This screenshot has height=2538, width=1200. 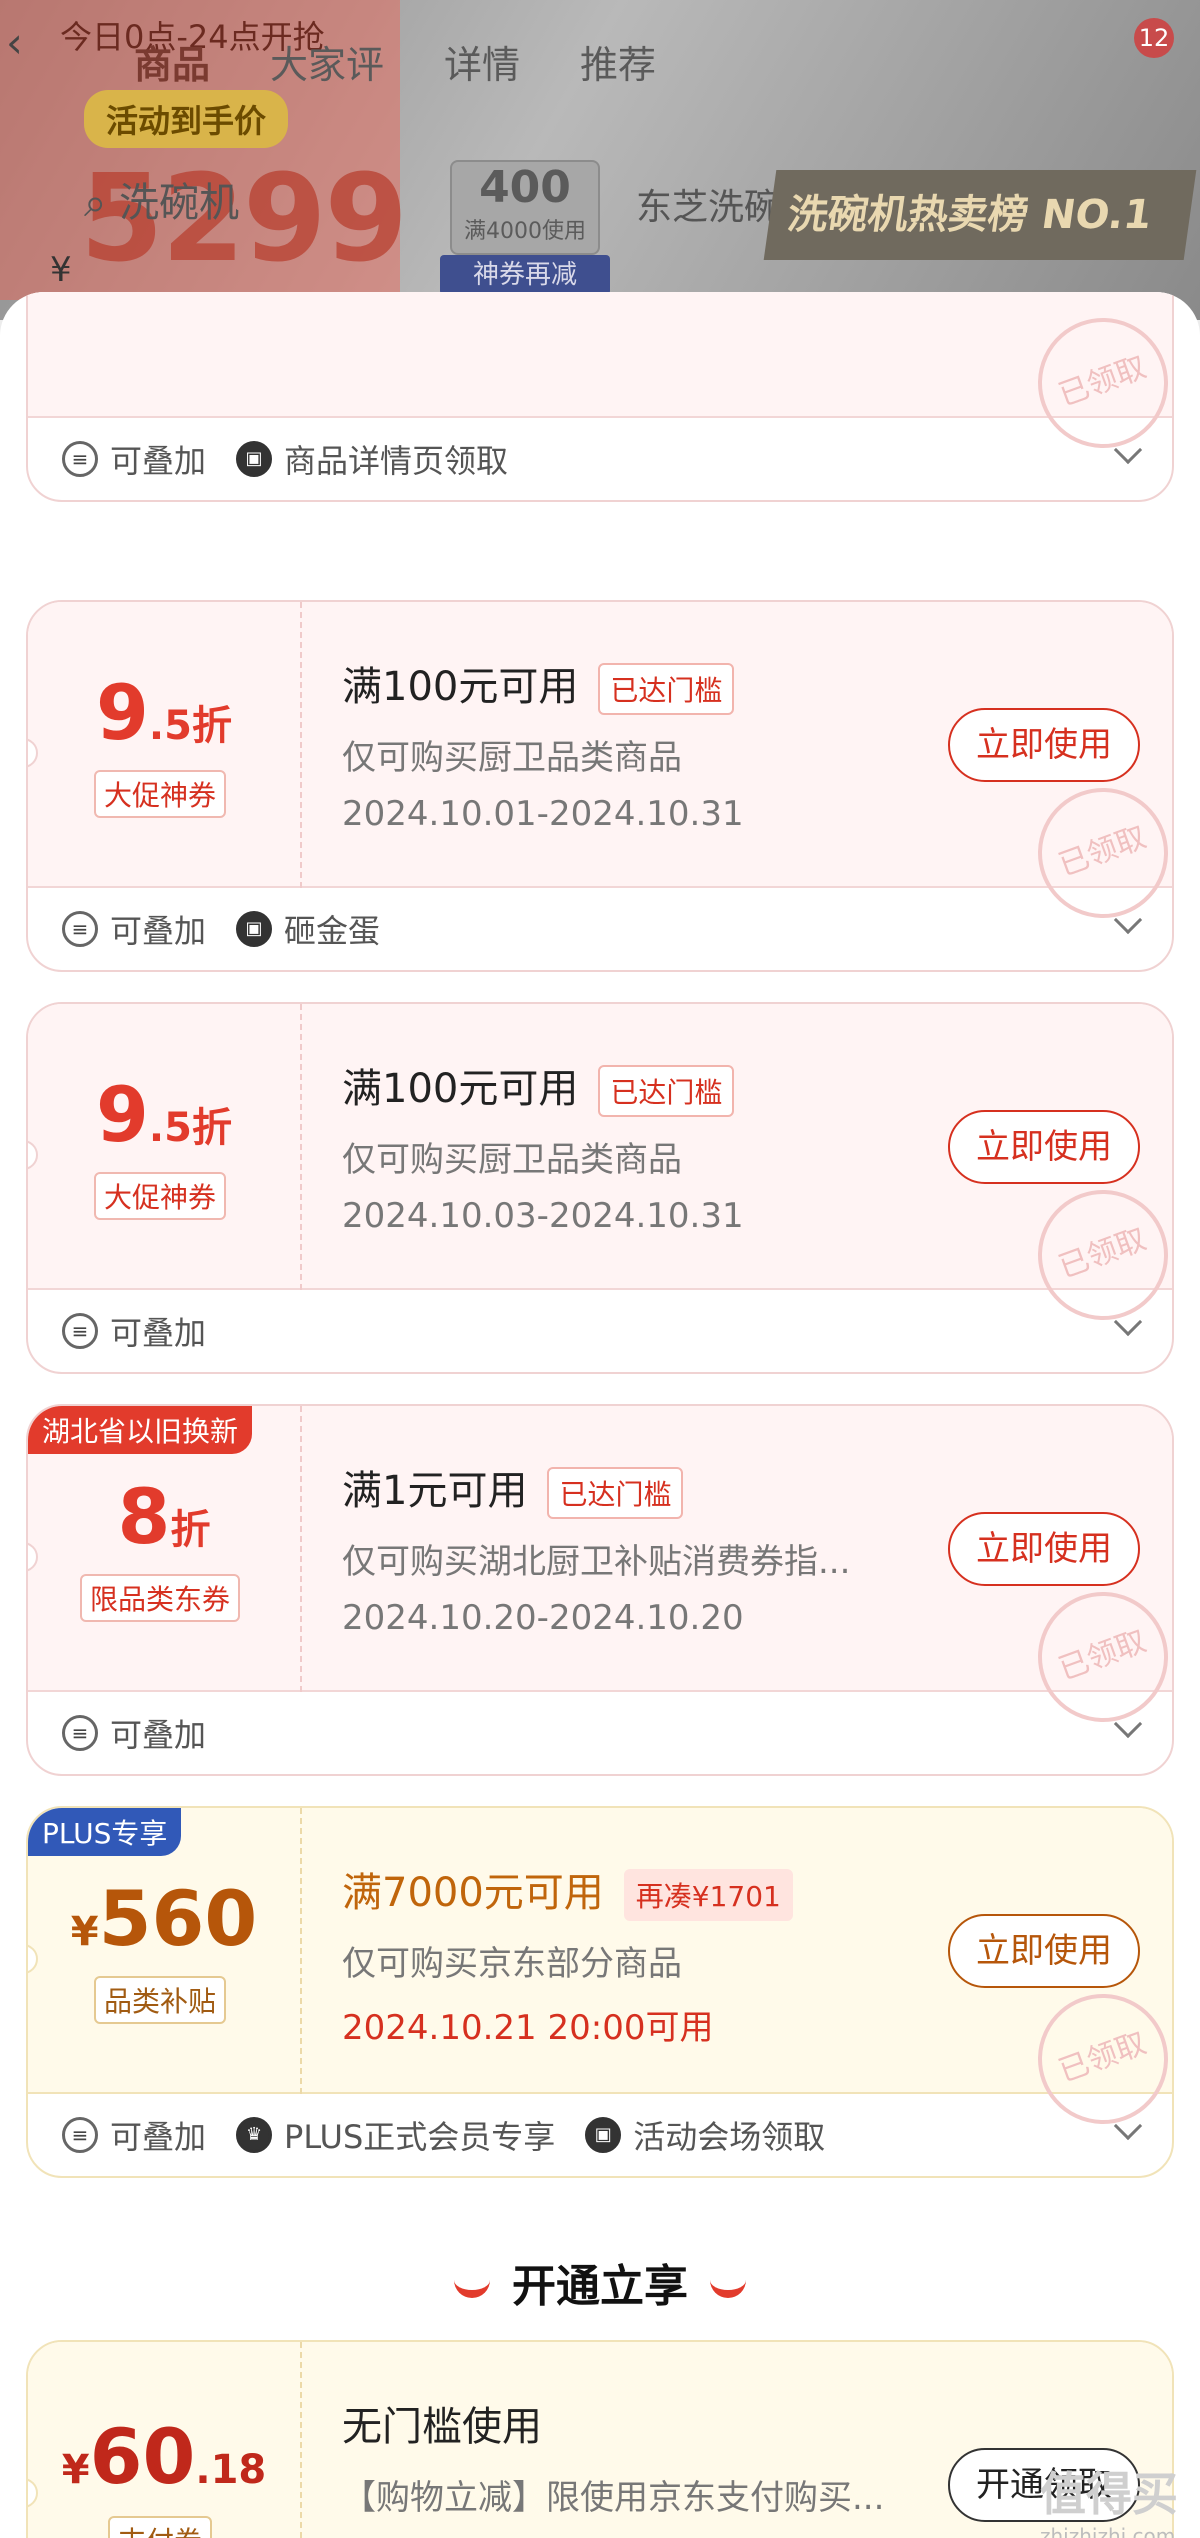 I want to click on coupon-threshold: 满100元可用 已达门槛, so click(x=538, y=684).